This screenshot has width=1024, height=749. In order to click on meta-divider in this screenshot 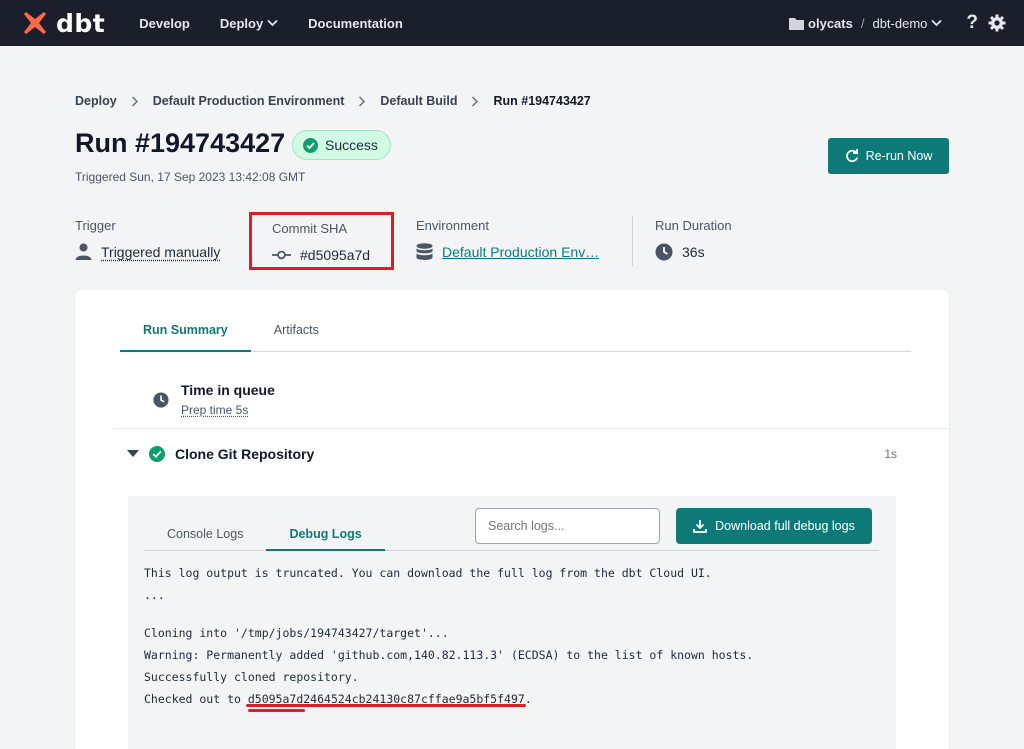, I will do `click(632, 241)`.